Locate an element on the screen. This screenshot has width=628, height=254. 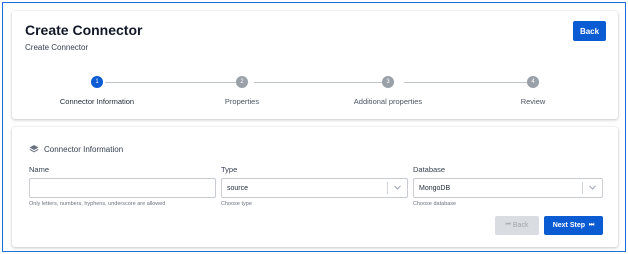
step-2-indicator: 2 is located at coordinates (242, 82).